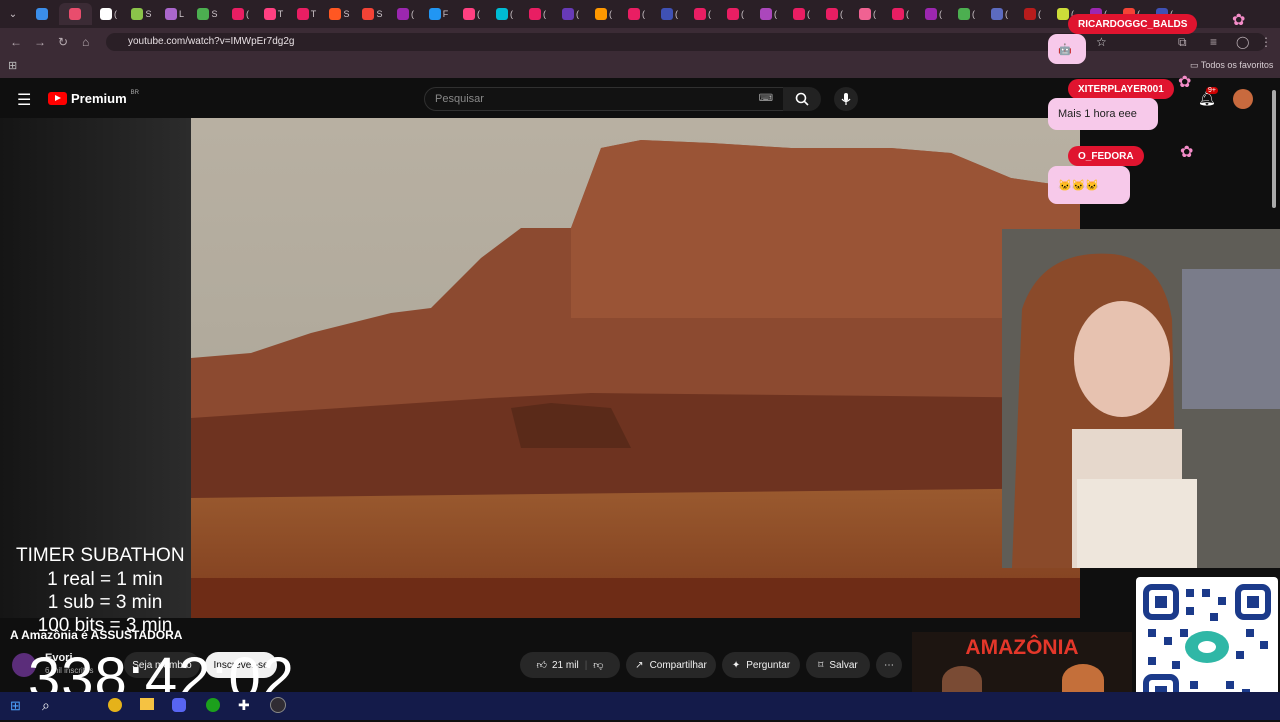 This screenshot has height=722, width=1280. I want to click on menu-icon: ⋮, so click(1266, 42).